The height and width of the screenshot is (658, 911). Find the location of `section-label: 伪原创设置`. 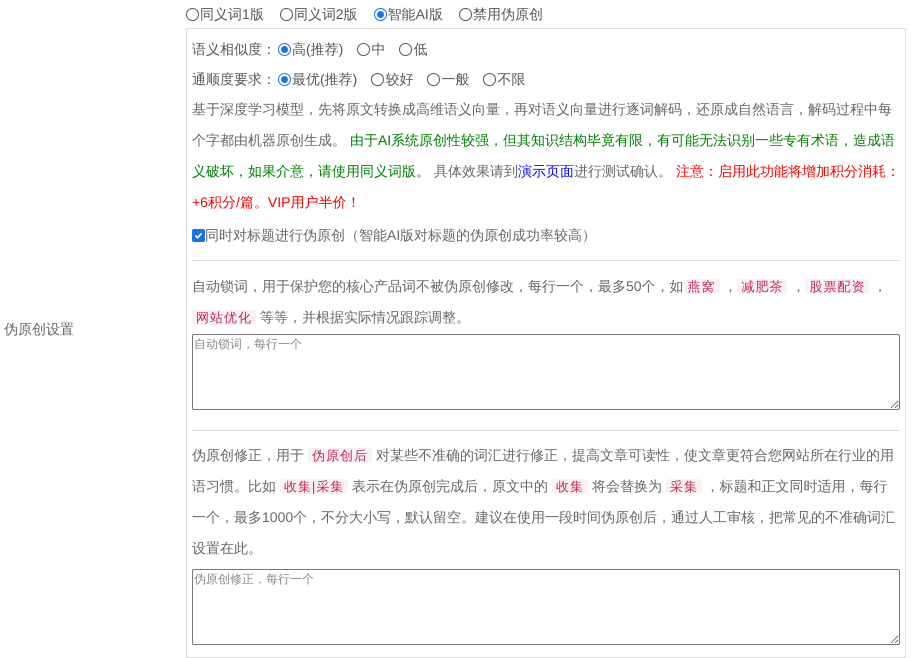

section-label: 伪原创设置 is located at coordinates (39, 329).